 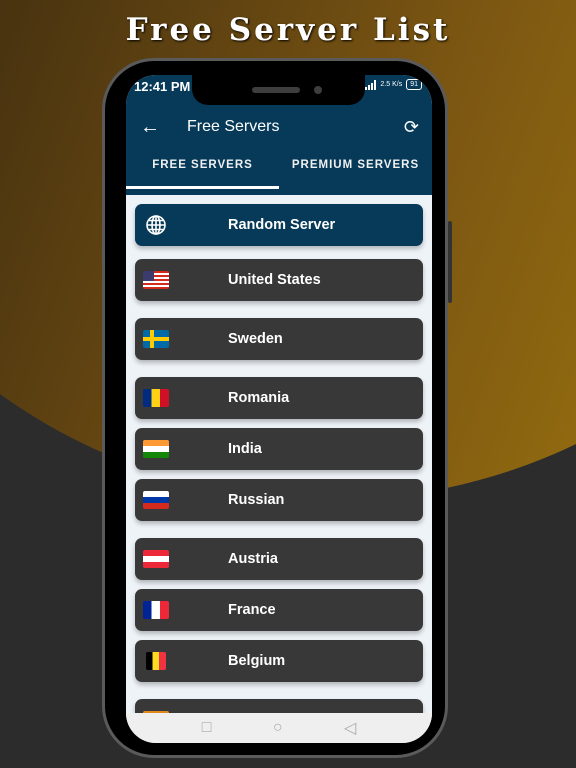 I want to click on server-item-india: India, so click(x=279, y=449).